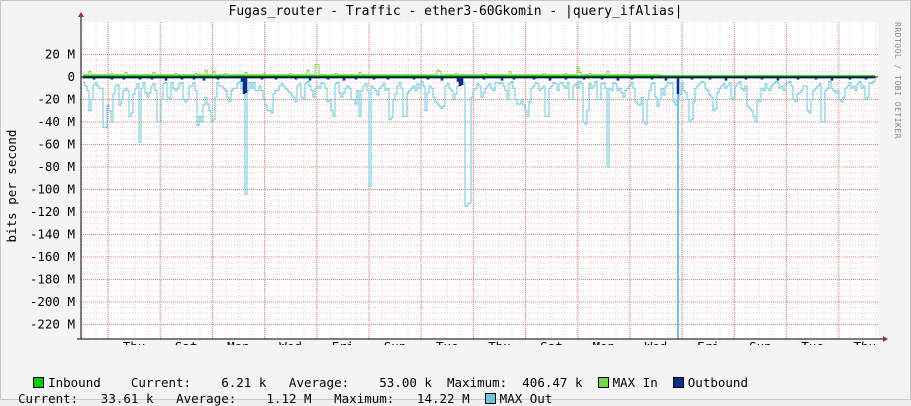  I want to click on y-tick-label: -180 M, so click(52, 279).